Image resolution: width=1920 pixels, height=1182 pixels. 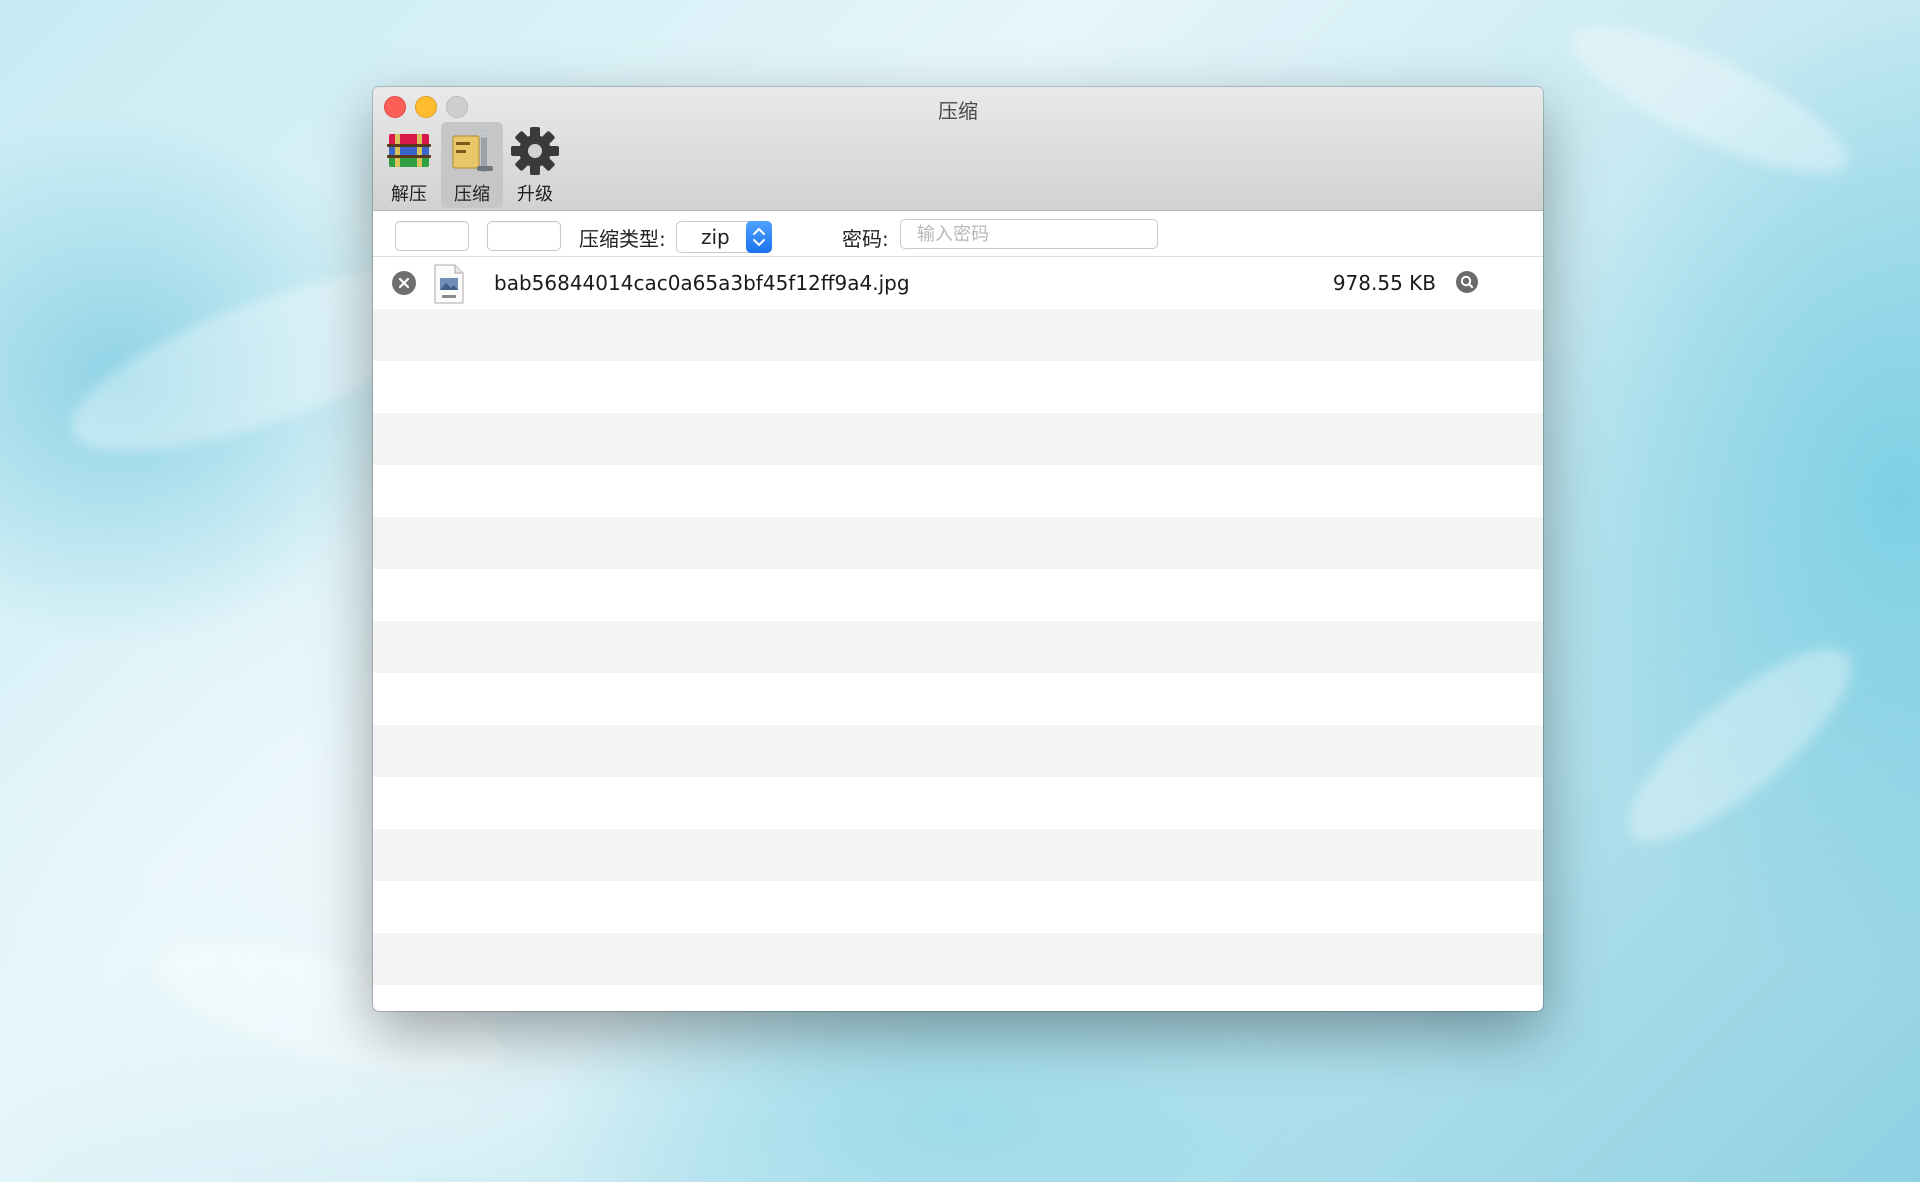 I want to click on toolbar-compress-button: 压缩, so click(x=472, y=165).